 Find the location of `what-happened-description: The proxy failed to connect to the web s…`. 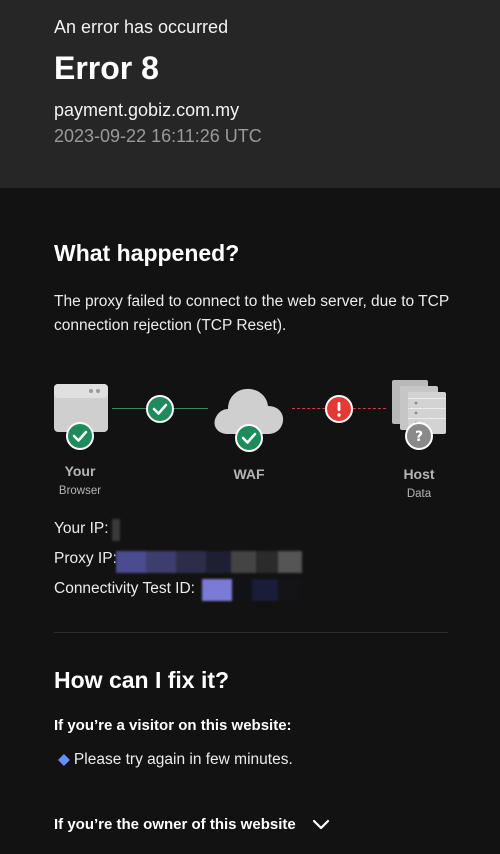

what-happened-description: The proxy failed to connect to the web s… is located at coordinates (251, 313).